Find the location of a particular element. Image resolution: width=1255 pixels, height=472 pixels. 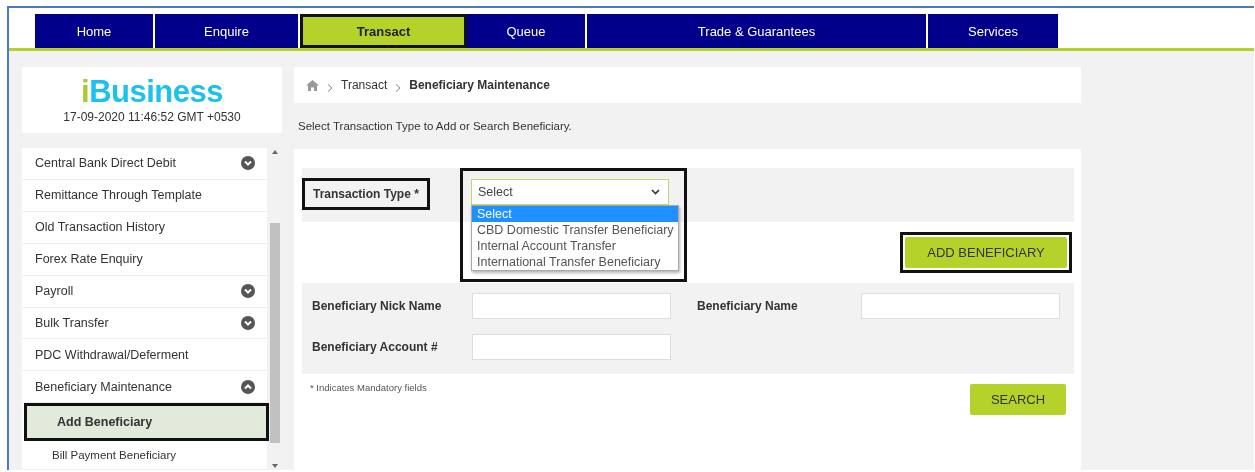

breadcrumb-link: Transact is located at coordinates (364, 85).